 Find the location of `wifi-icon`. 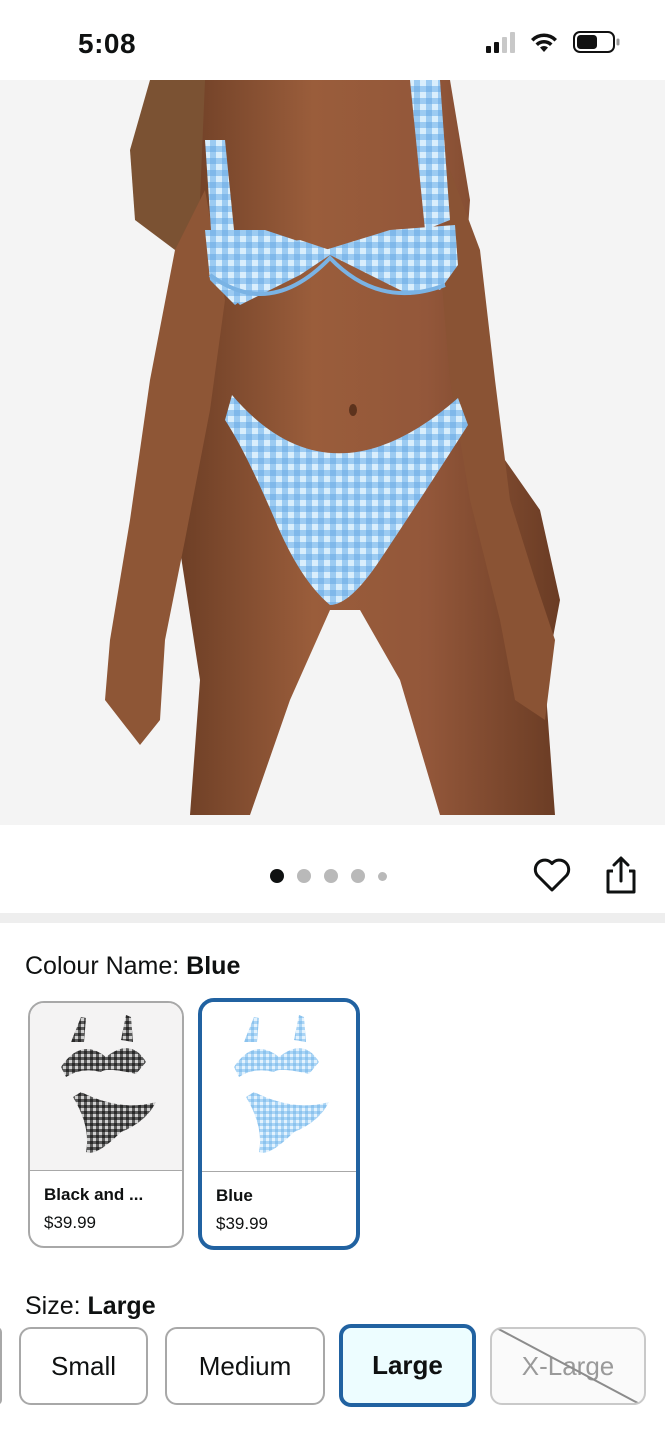

wifi-icon is located at coordinates (544, 42).